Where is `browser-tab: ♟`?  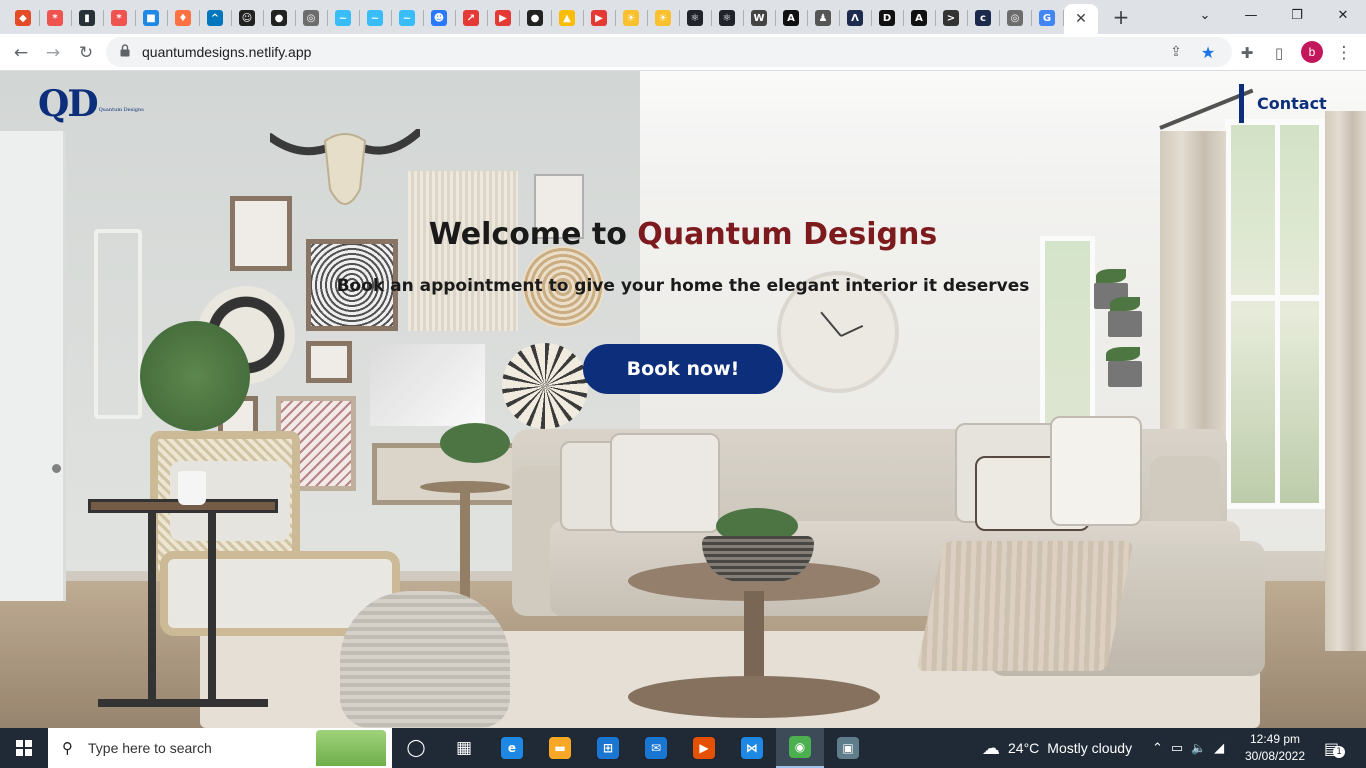
browser-tab: ♟ is located at coordinates (823, 18).